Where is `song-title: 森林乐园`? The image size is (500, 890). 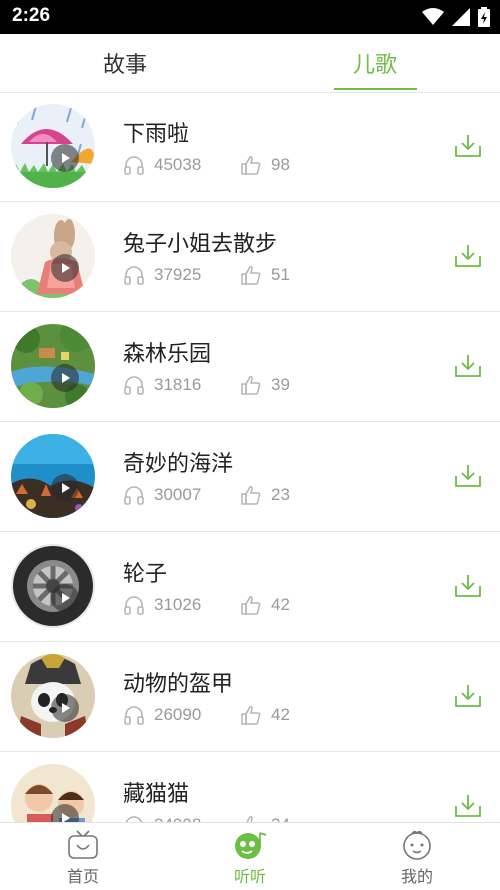
song-title: 森林乐园 is located at coordinates (167, 354).